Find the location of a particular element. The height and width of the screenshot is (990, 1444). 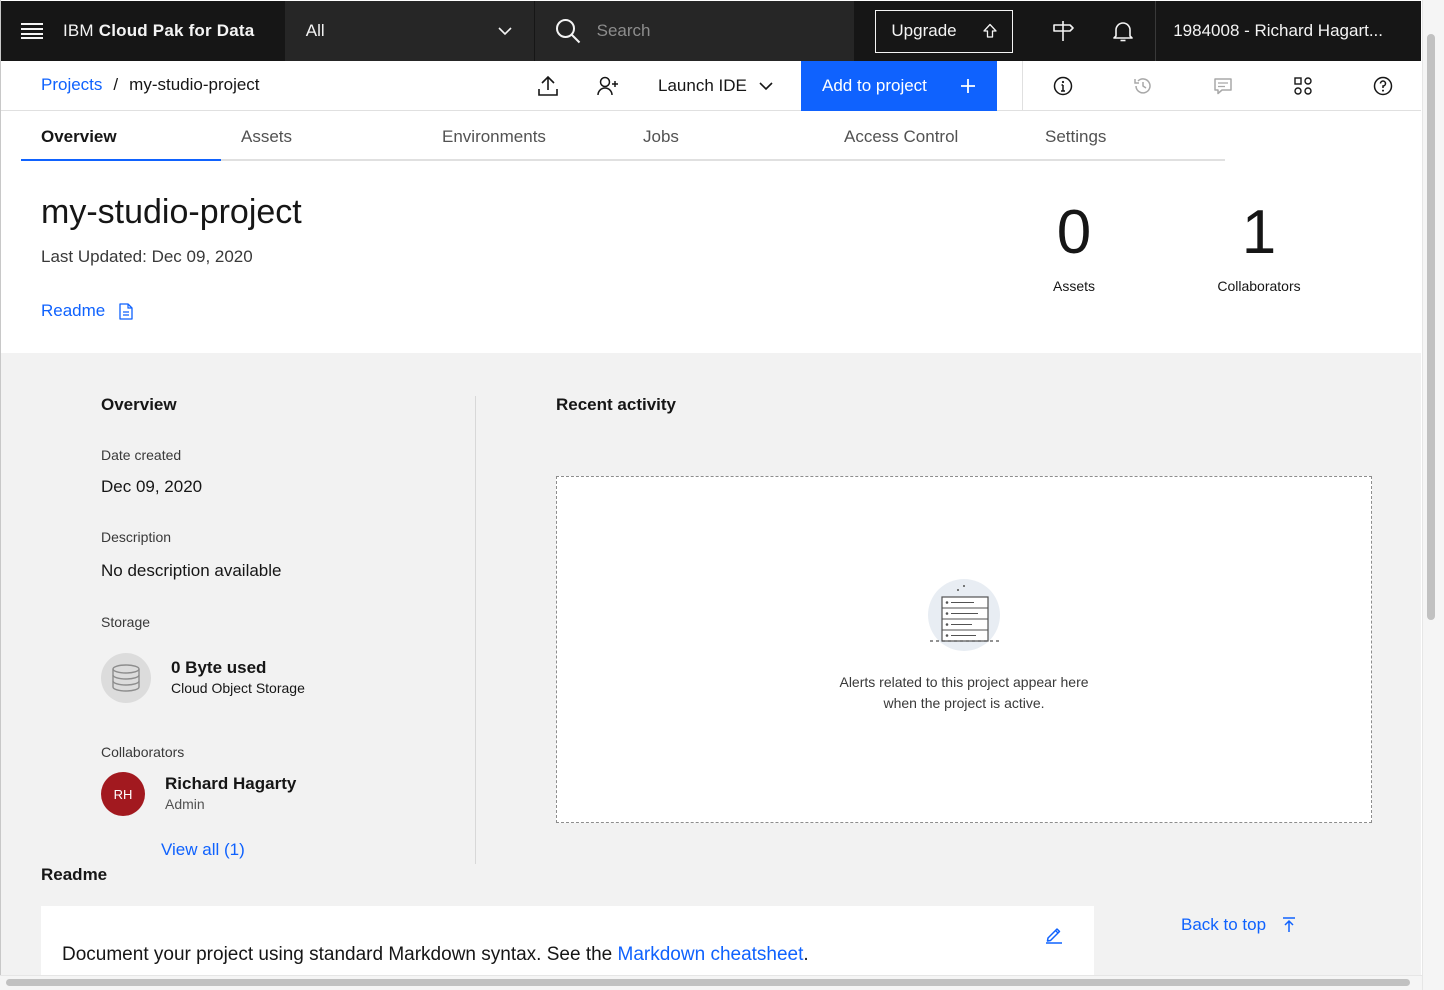

column-divider is located at coordinates (475, 630).